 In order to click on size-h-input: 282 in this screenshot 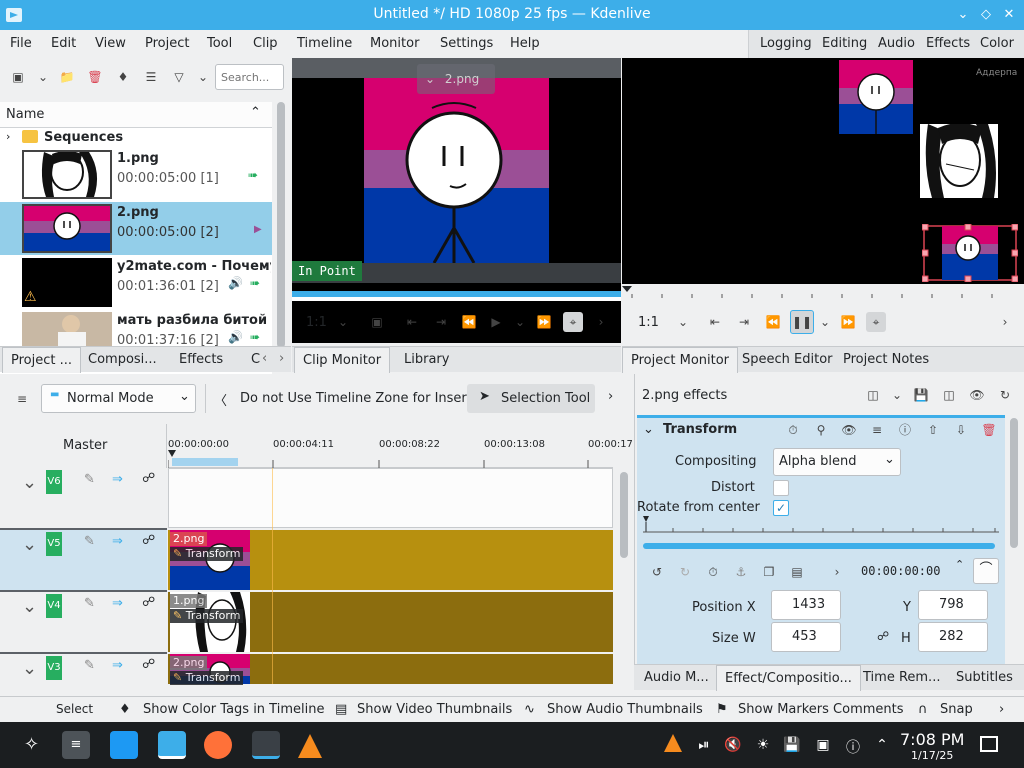, I will do `click(953, 637)`.